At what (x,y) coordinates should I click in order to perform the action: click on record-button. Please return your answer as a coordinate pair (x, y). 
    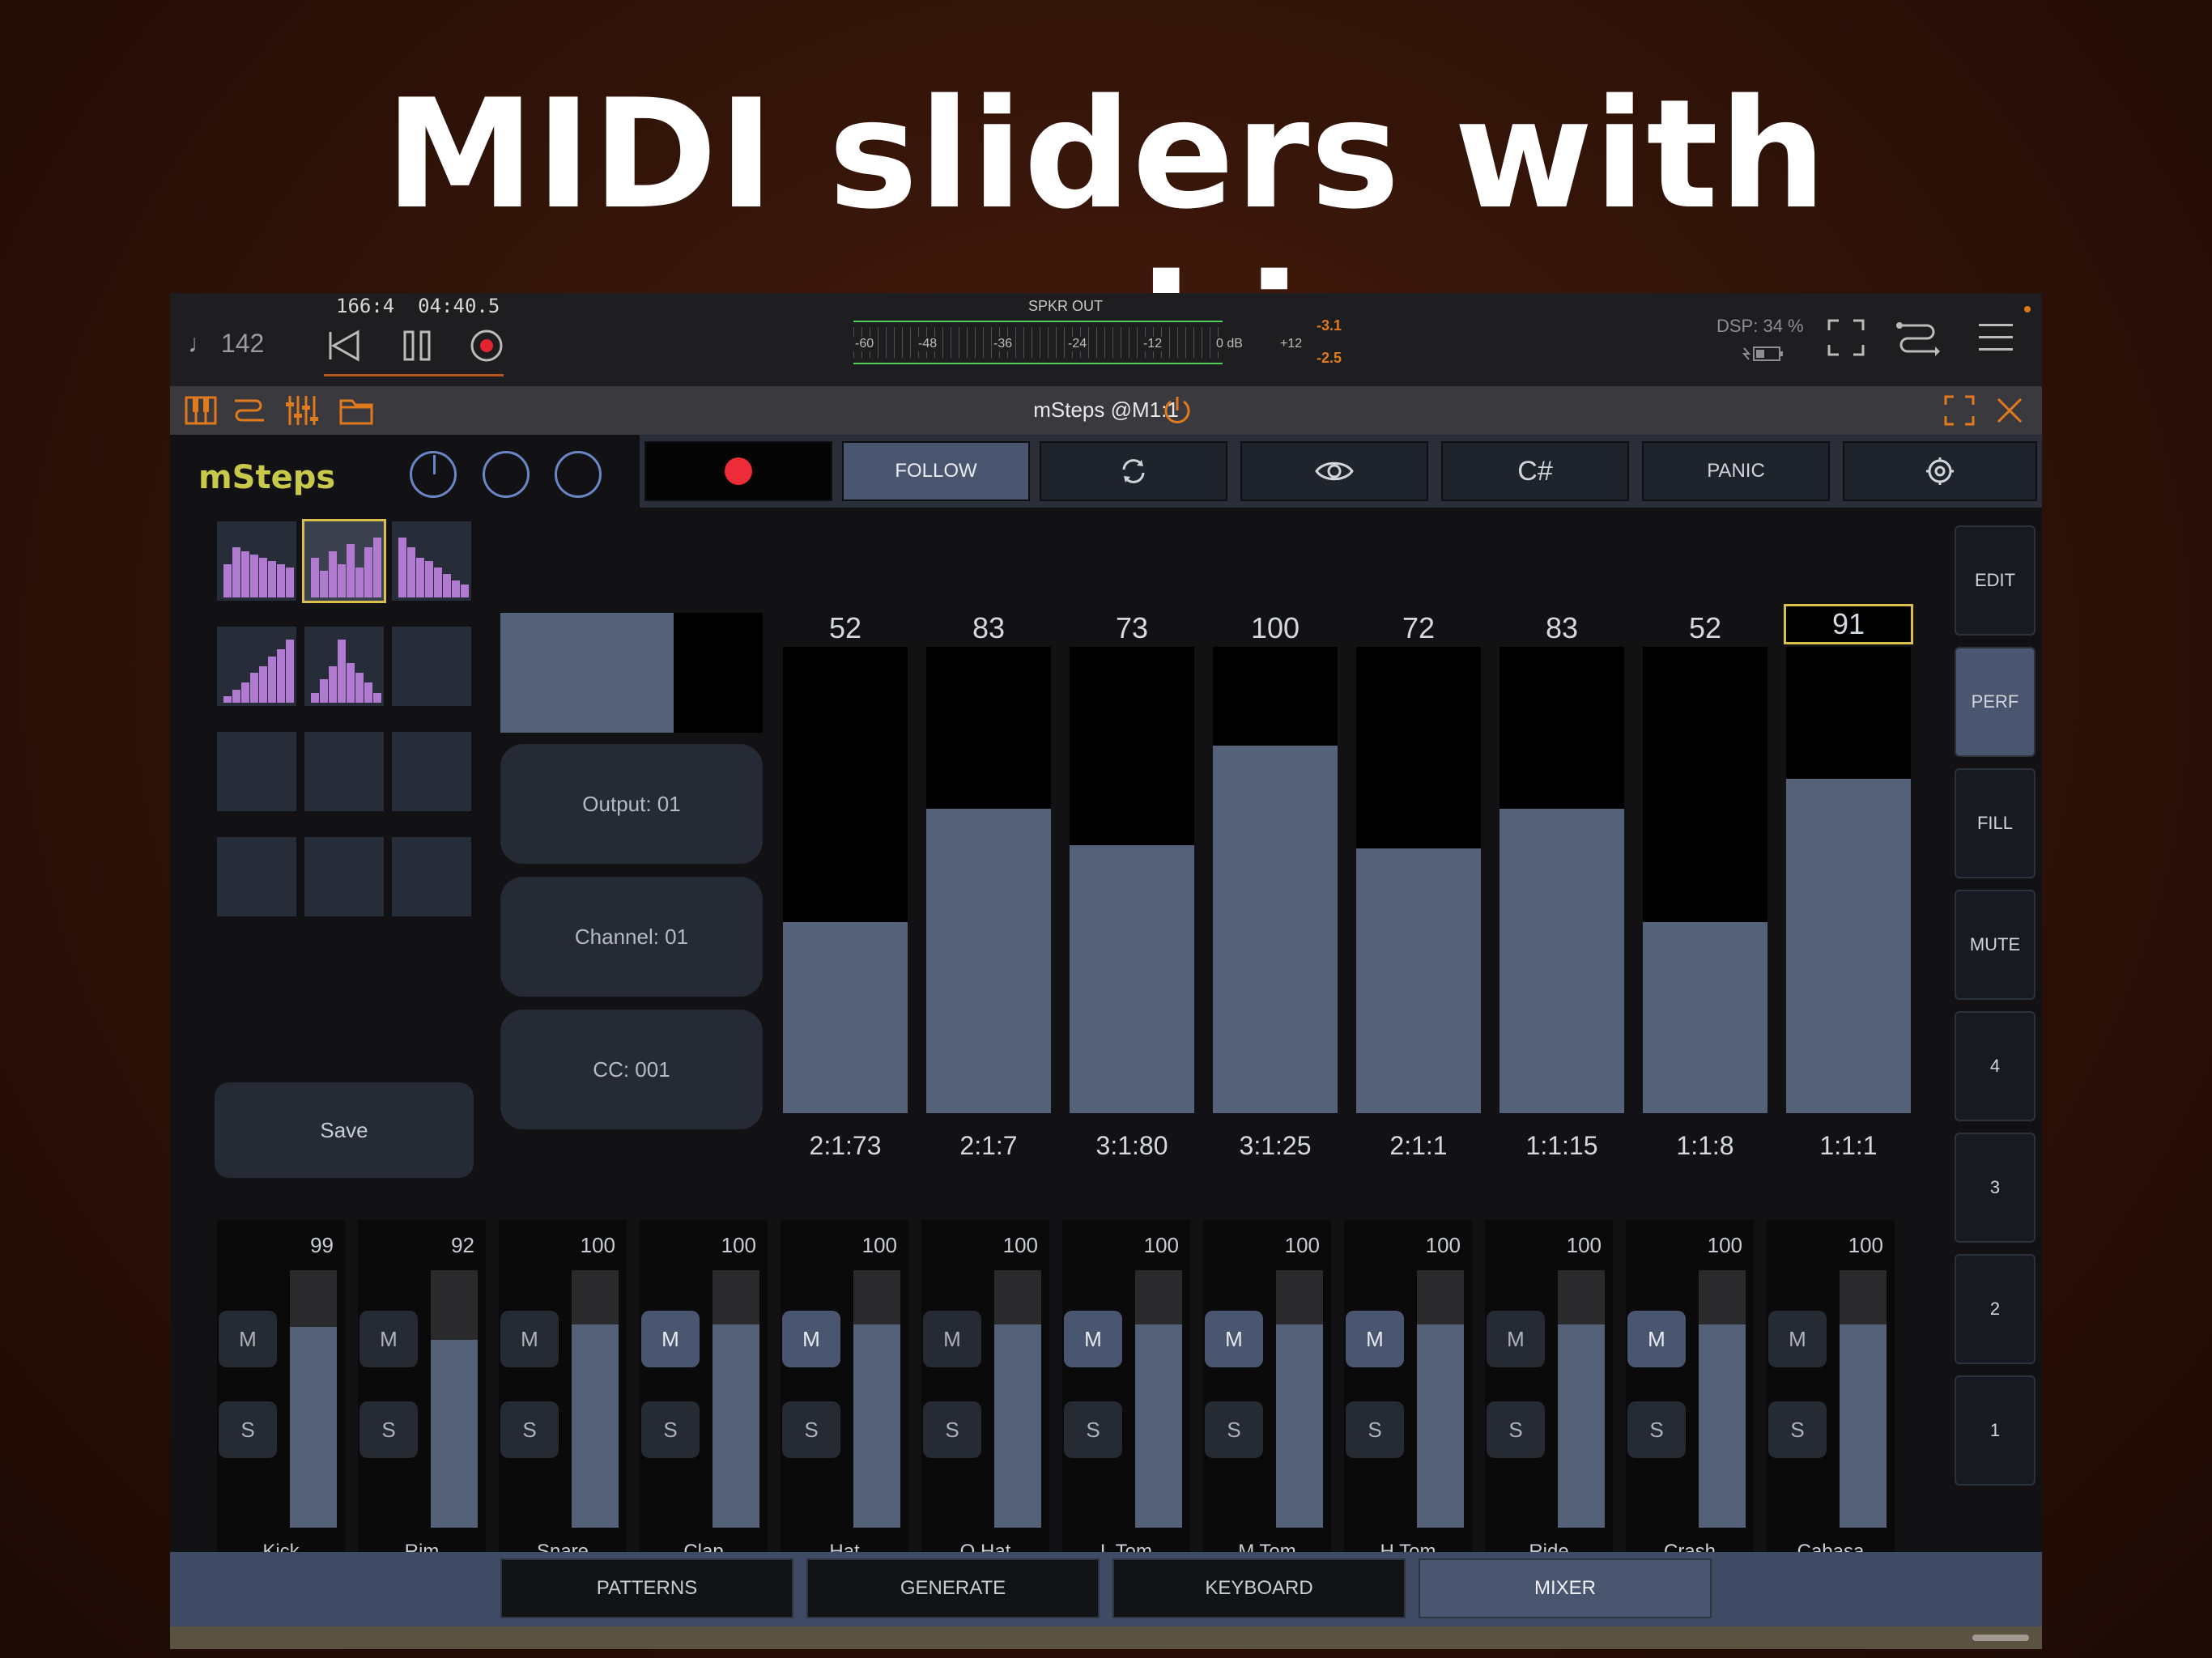
    Looking at the image, I should click on (738, 471).